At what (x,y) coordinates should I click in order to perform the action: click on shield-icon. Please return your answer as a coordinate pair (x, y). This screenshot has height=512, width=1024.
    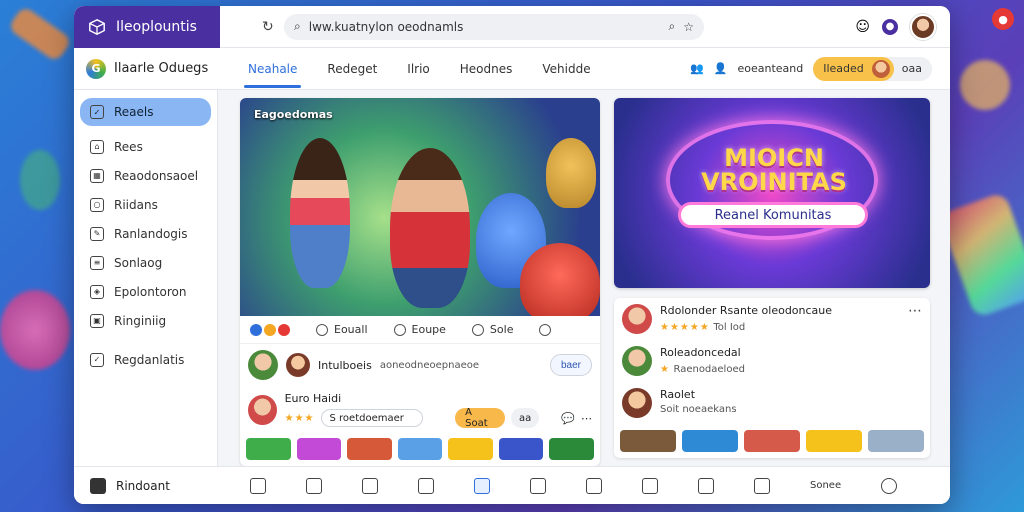
    Looking at the image, I should click on (594, 485).